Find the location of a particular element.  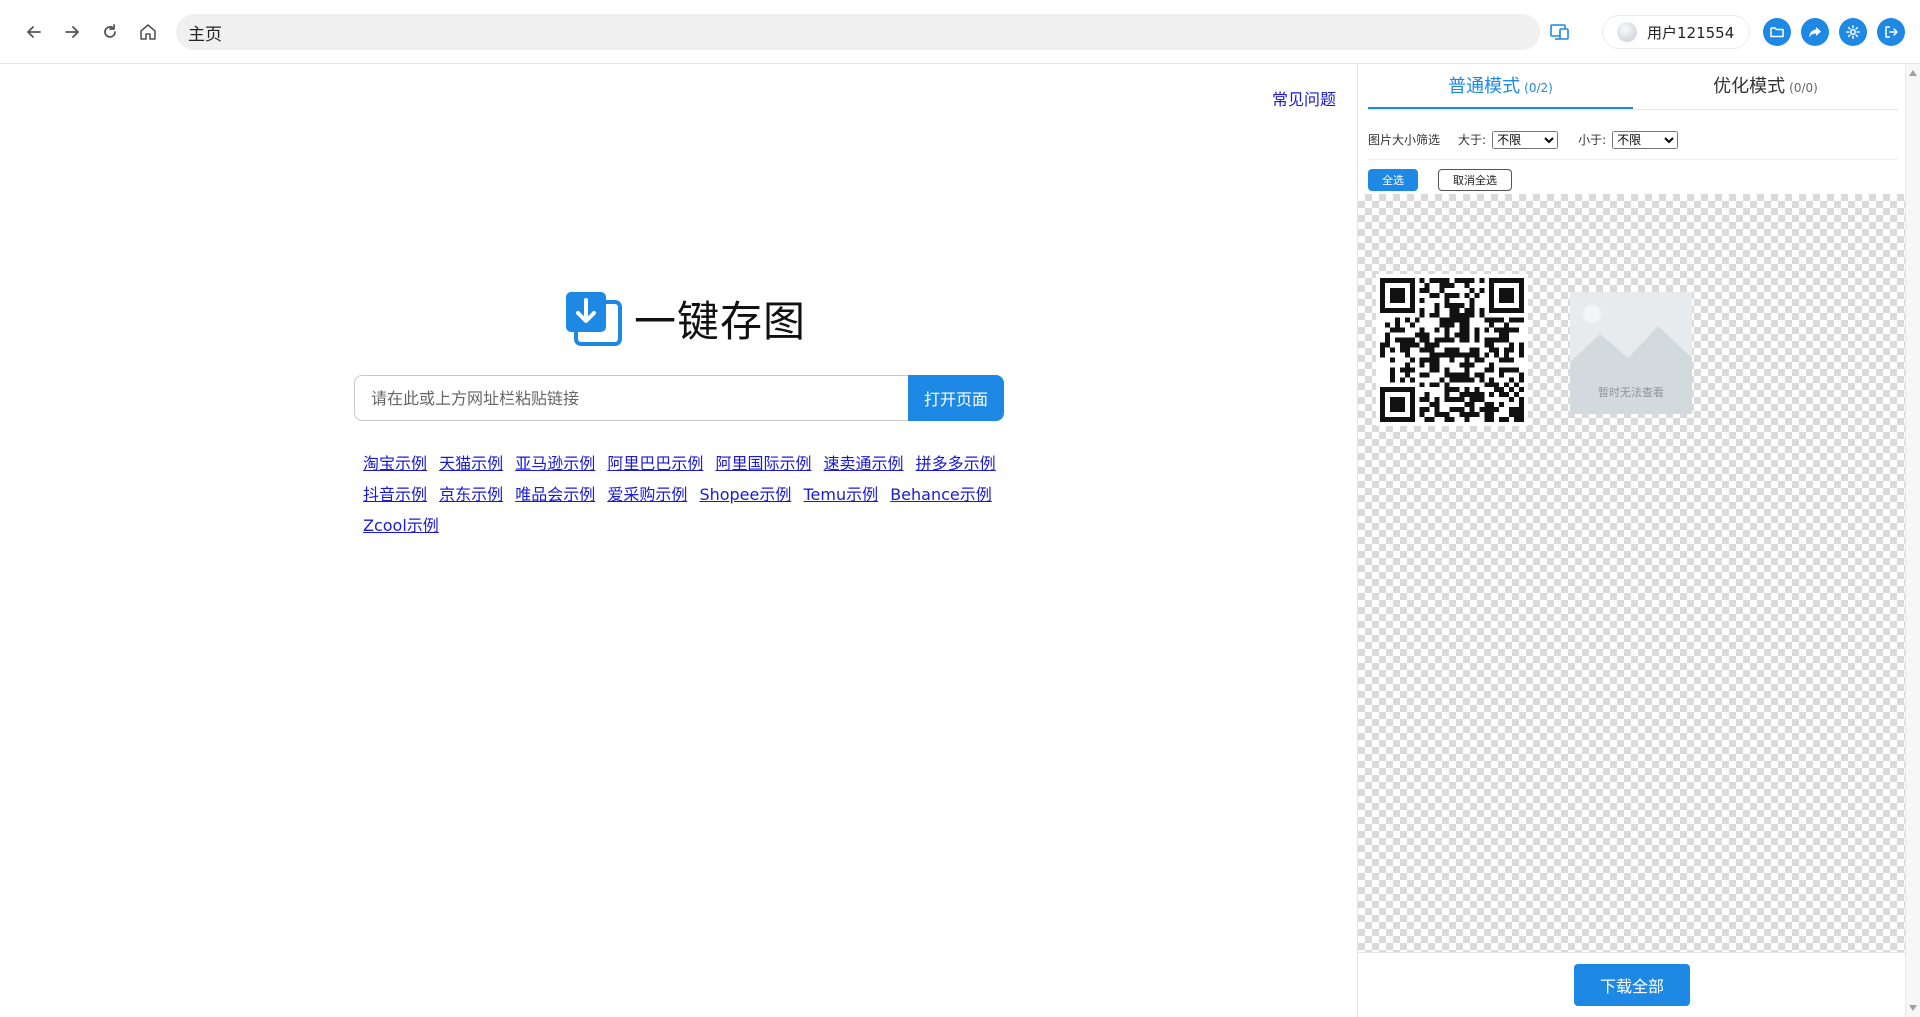

screen-switch-icon is located at coordinates (1559, 32).